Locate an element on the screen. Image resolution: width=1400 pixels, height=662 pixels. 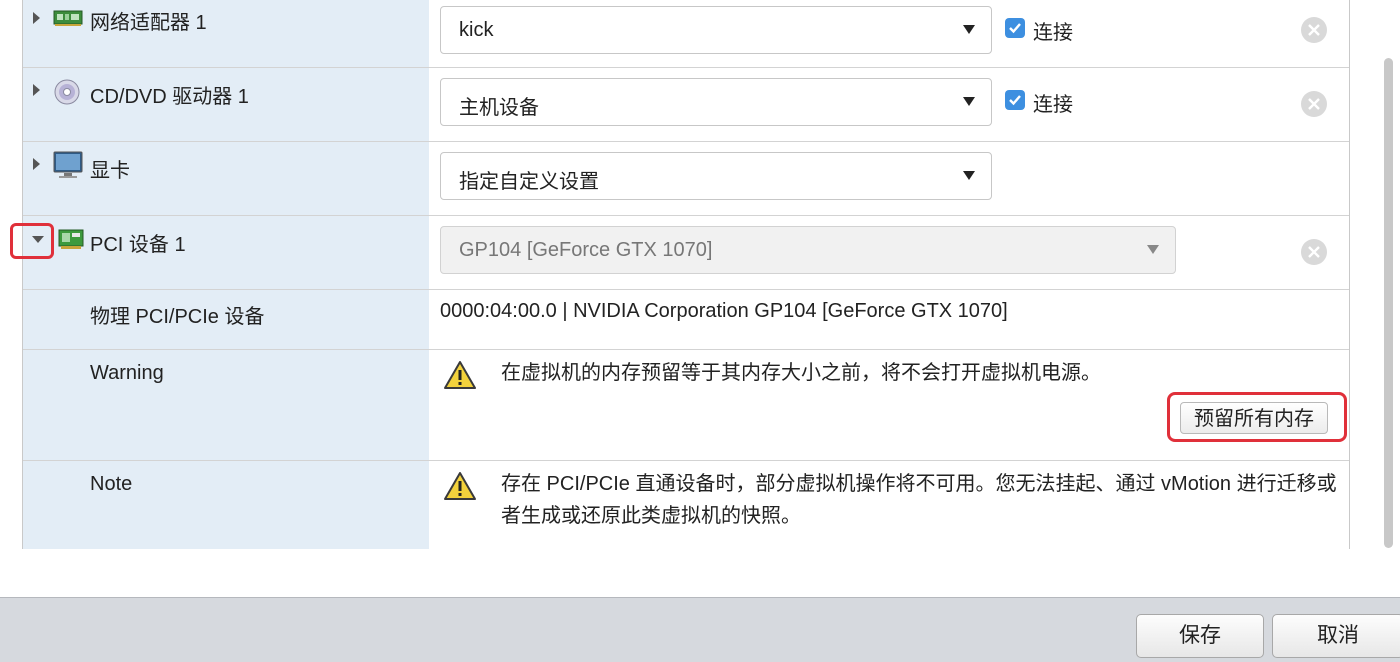
expand-video-card-toggle is located at coordinates (36, 164).